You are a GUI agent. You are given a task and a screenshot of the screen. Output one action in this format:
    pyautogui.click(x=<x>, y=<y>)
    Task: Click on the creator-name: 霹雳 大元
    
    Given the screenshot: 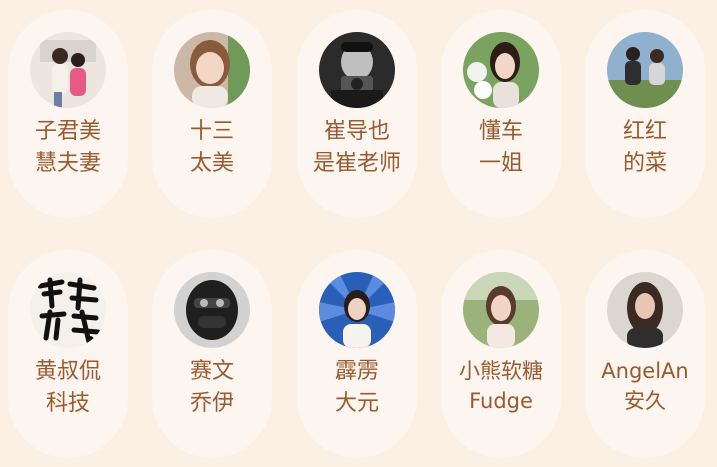 What is the action you would take?
    pyautogui.click(x=356, y=387)
    